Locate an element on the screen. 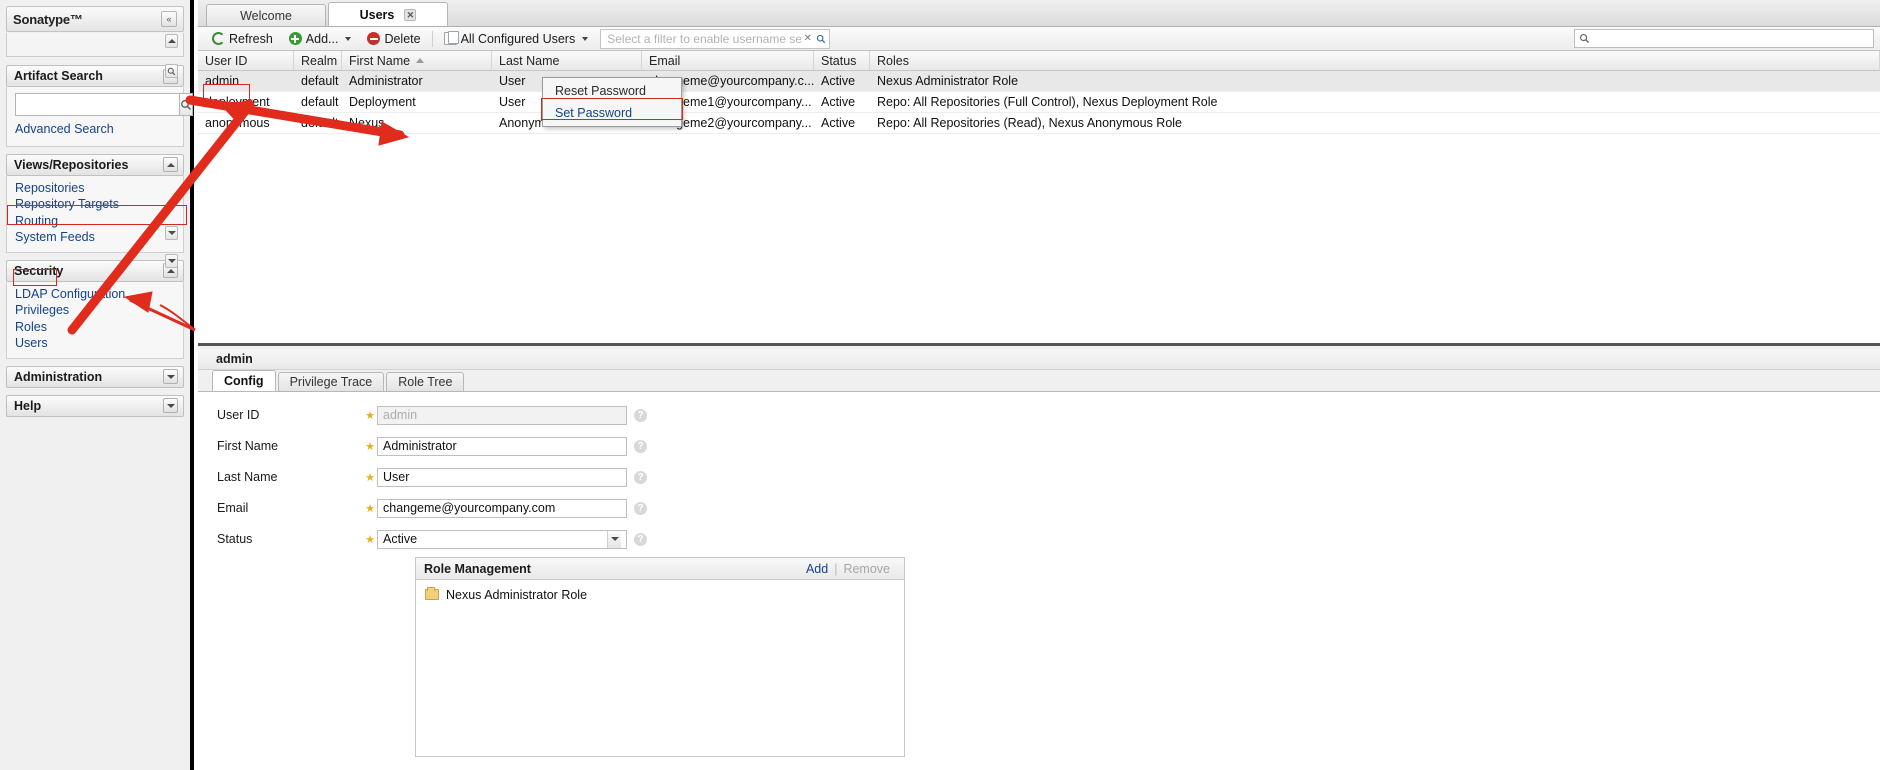 The image size is (1880, 770). tab-users: Users ✕ is located at coordinates (388, 14).